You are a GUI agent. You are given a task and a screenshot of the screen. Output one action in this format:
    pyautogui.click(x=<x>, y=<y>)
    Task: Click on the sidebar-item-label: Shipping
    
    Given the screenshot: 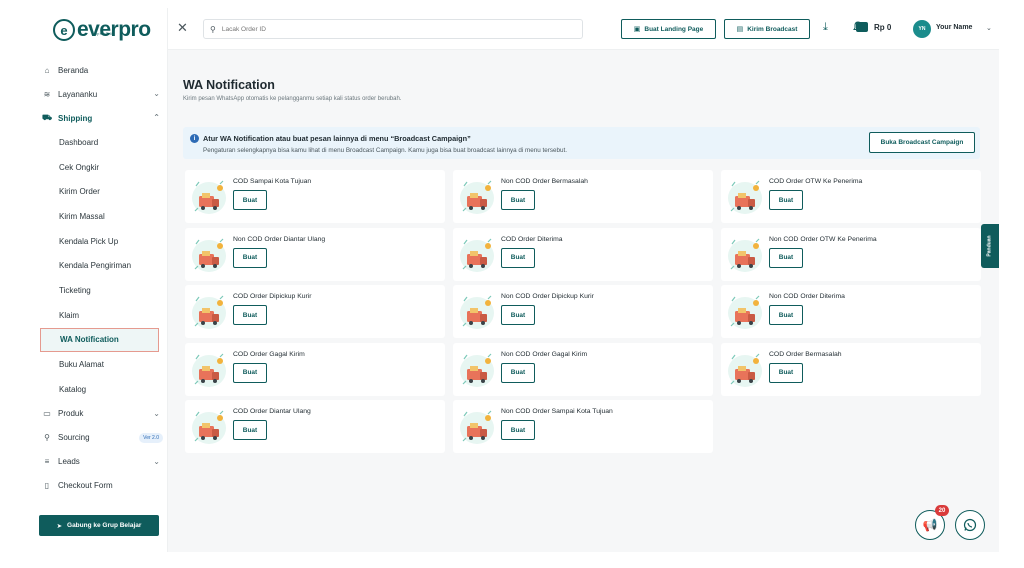 What is the action you would take?
    pyautogui.click(x=75, y=118)
    